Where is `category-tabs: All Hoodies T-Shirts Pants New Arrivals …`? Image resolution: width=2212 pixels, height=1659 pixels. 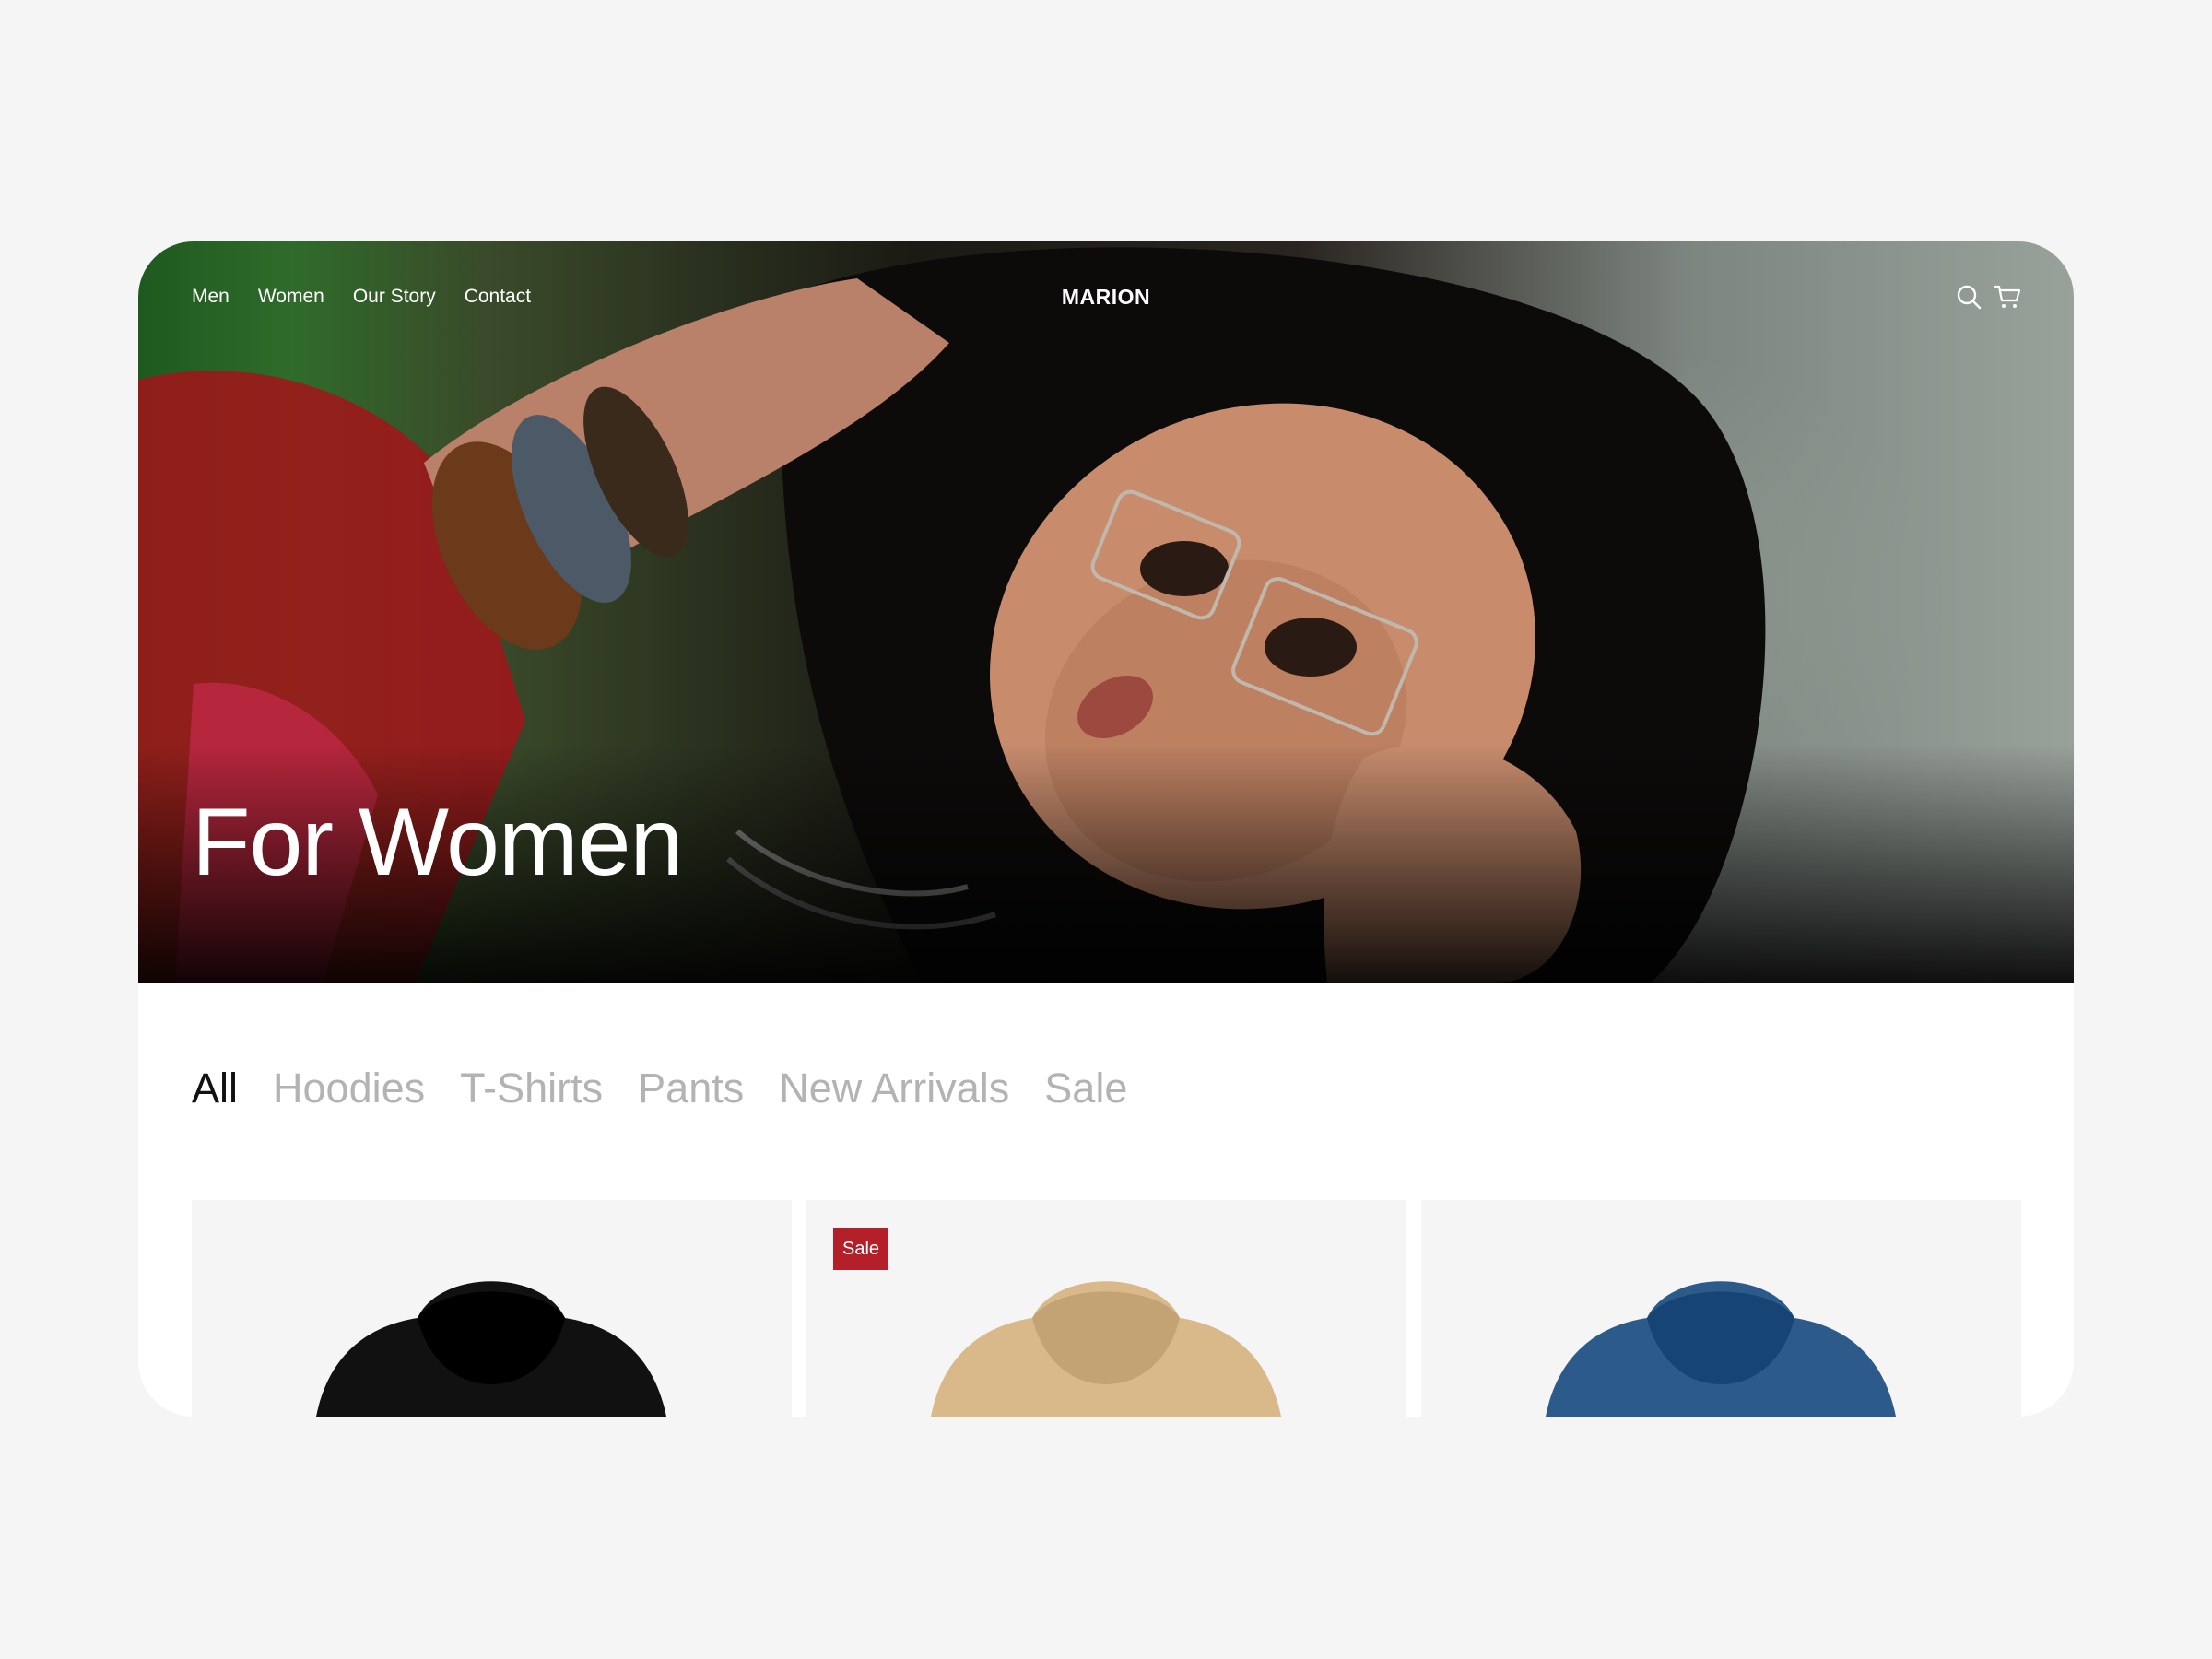 category-tabs: All Hoodies T-Shirts Pants New Arrivals … is located at coordinates (659, 1088).